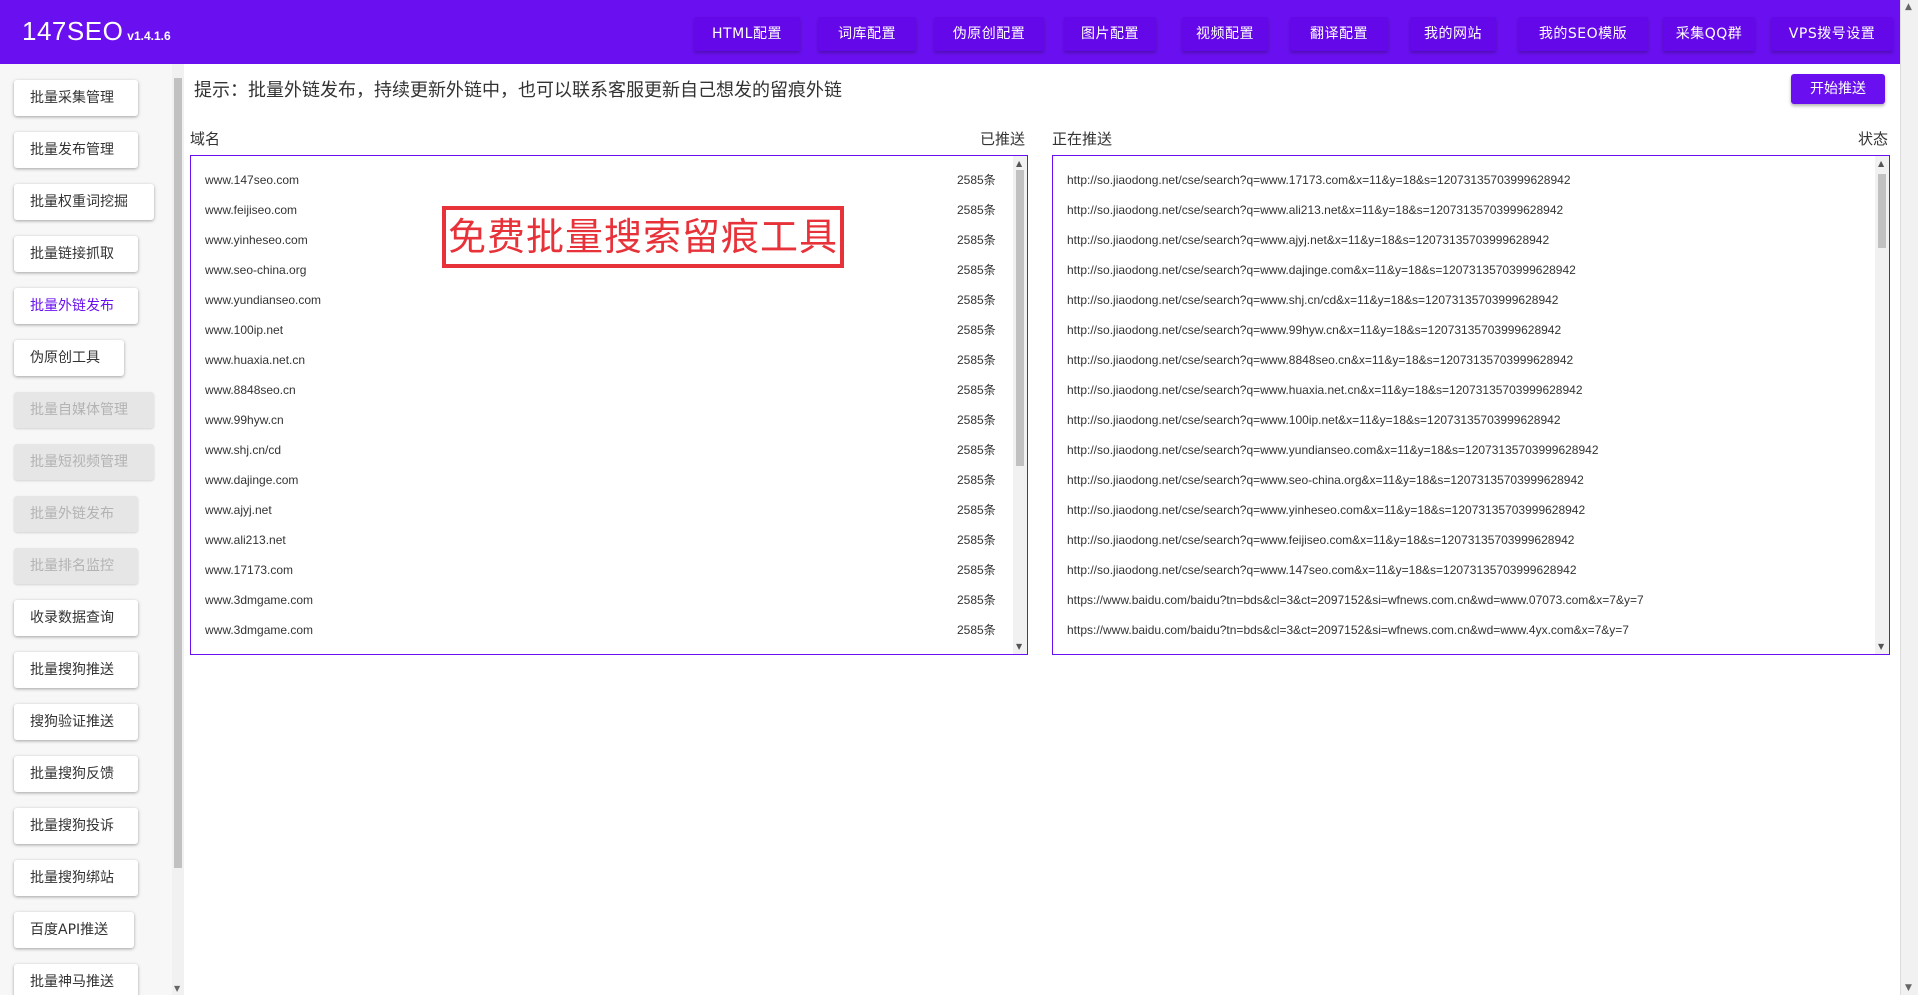 The height and width of the screenshot is (995, 1918). What do you see at coordinates (255, 360) in the screenshot?
I see `domain-row: www.huaxia.net.cn` at bounding box center [255, 360].